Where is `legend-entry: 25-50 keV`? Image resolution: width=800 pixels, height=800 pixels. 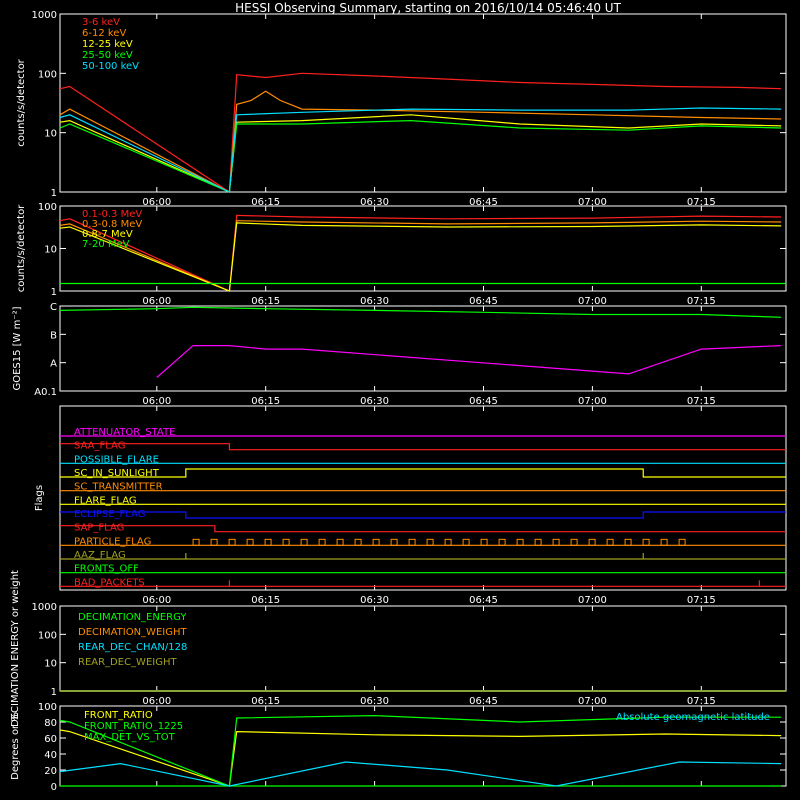
legend-entry: 25-50 keV is located at coordinates (107, 55).